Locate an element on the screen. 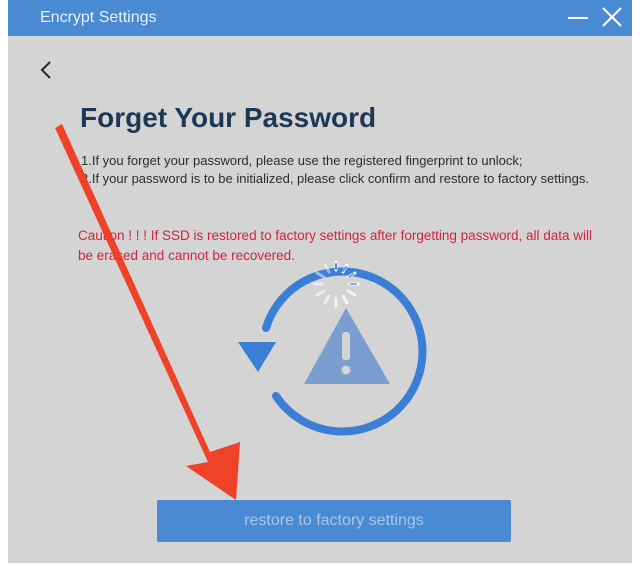  minimize-button is located at coordinates (578, 18).